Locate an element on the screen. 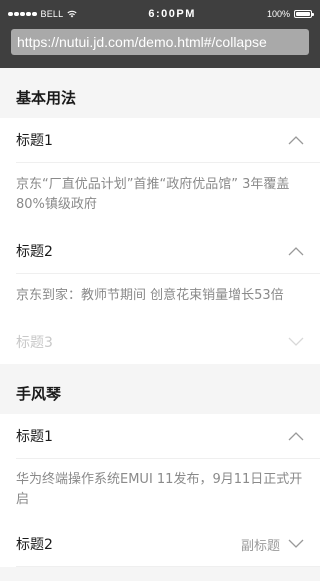  divider is located at coordinates (168, 566).